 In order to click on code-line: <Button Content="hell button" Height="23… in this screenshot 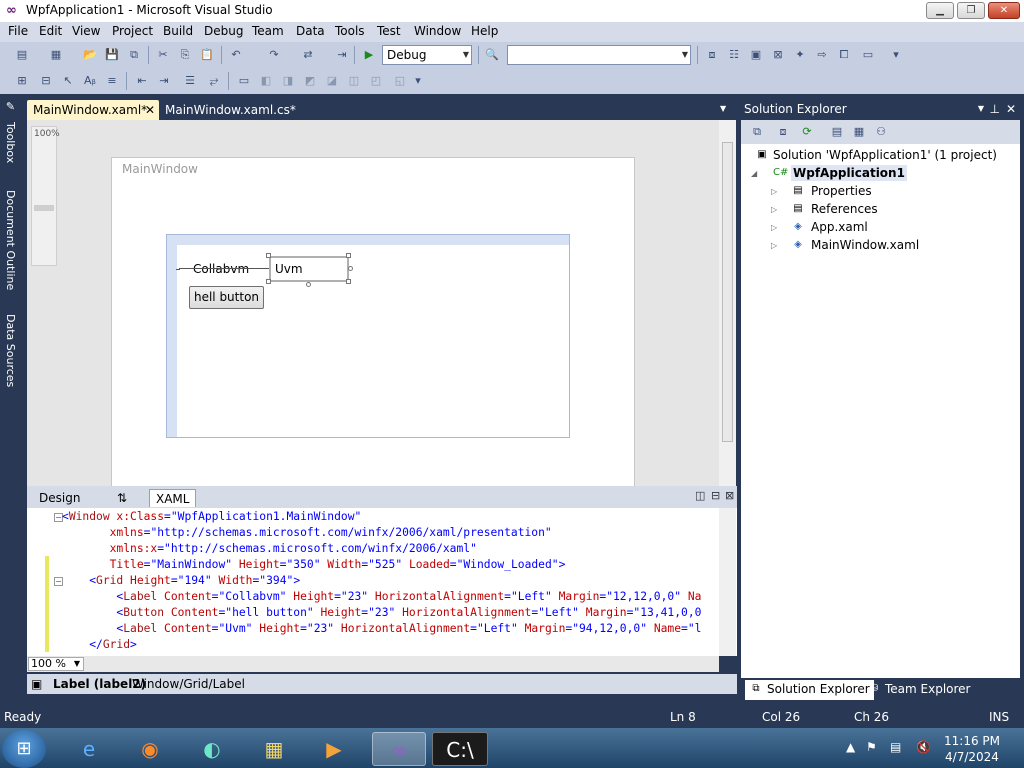, I will do `click(381, 613)`.